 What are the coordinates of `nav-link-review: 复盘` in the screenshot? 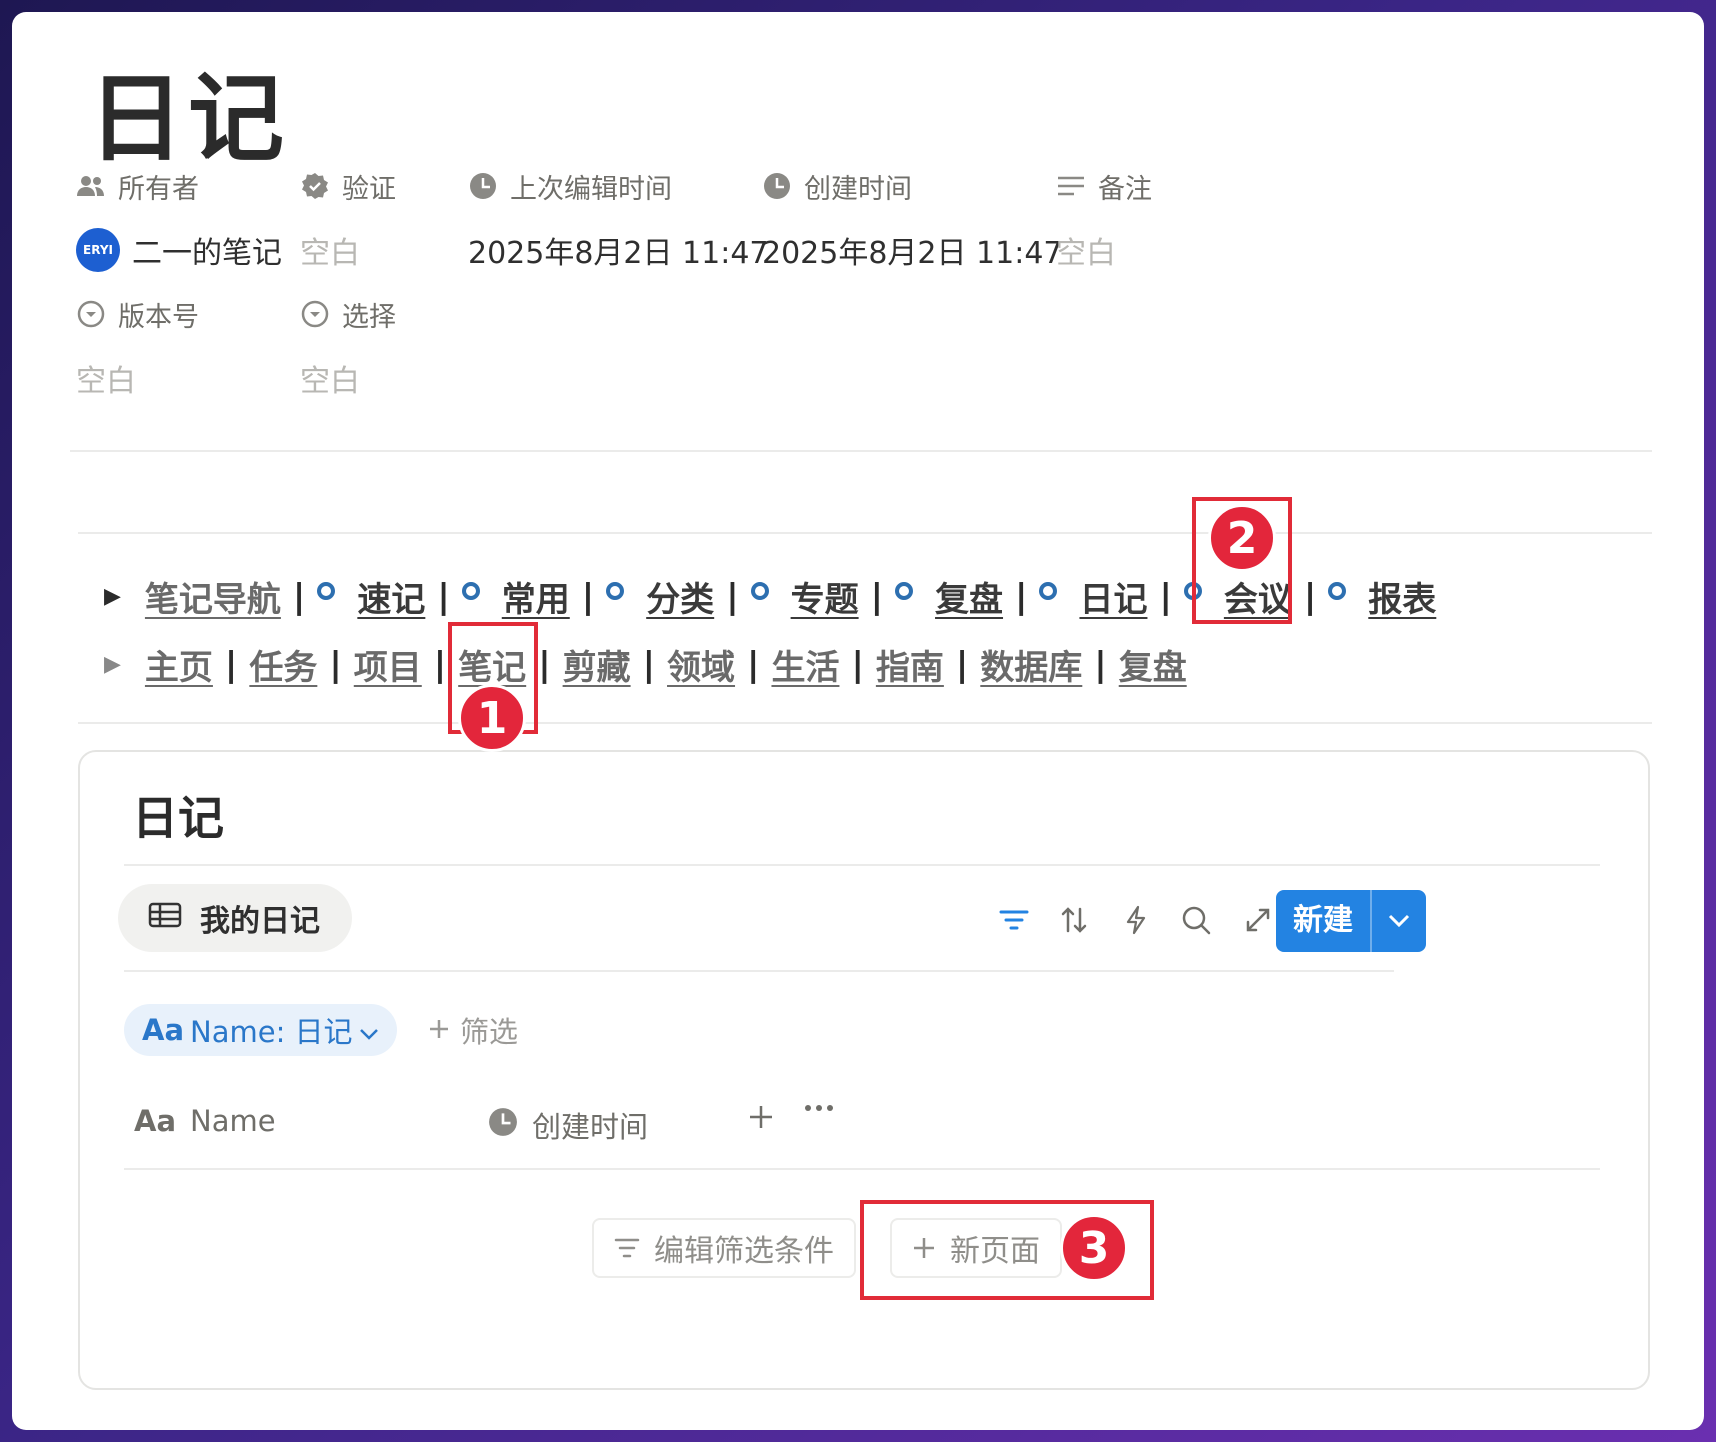 It's located at (969, 596).